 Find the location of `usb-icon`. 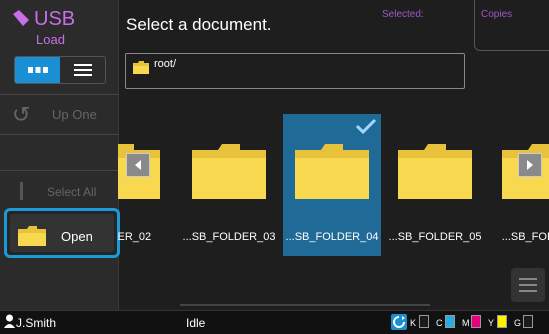

usb-icon is located at coordinates (21, 18).